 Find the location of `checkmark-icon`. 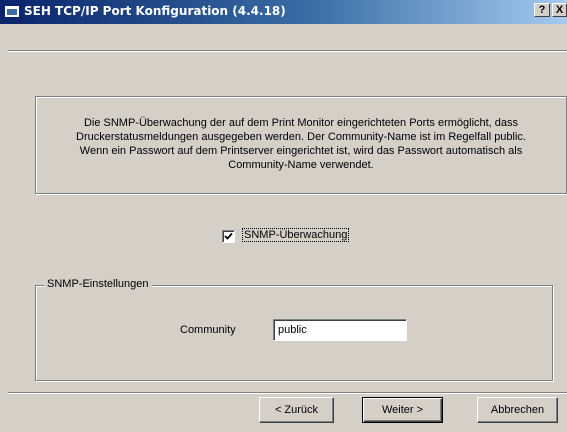

checkmark-icon is located at coordinates (228, 236).